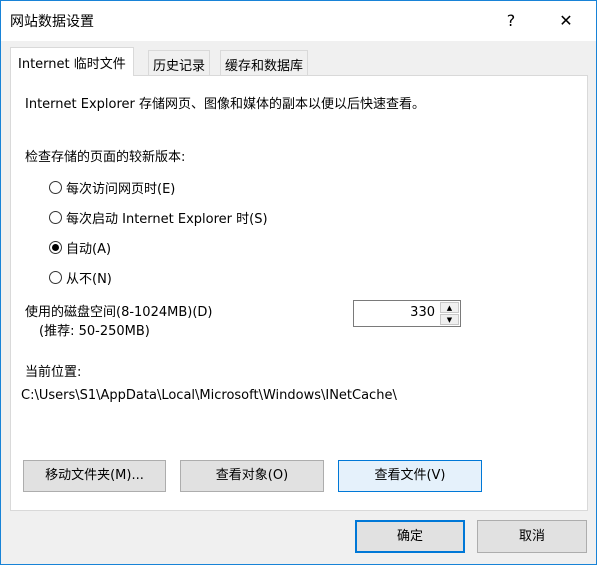 This screenshot has width=597, height=565. I want to click on radio-label: 自动(A), so click(89, 249).